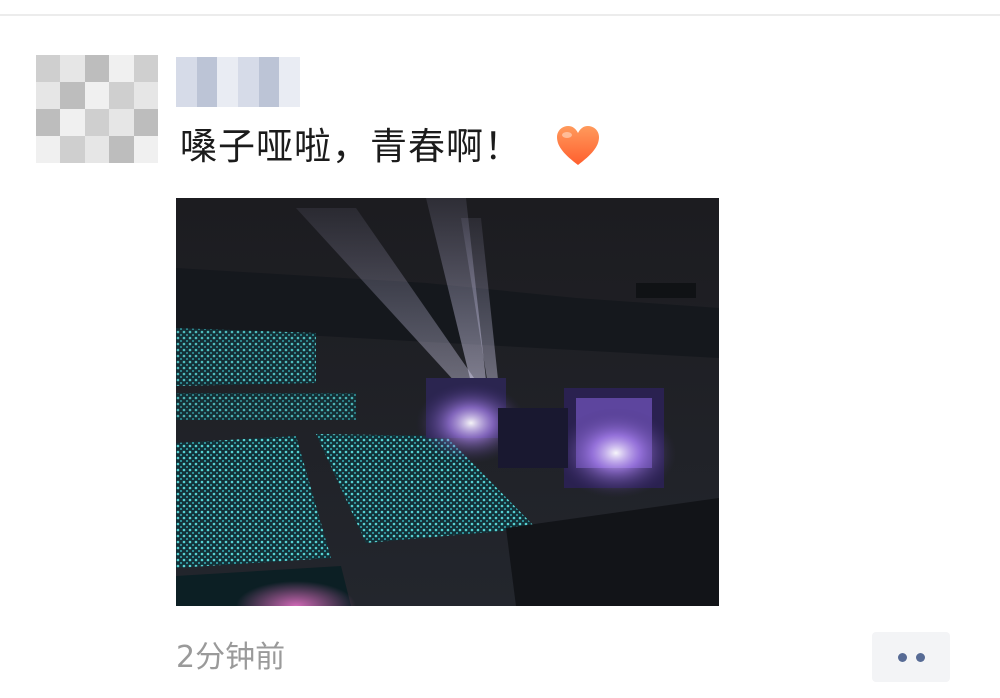 Image resolution: width=1000 pixels, height=698 pixels. Describe the element at coordinates (911, 657) in the screenshot. I see `more-options-button` at that location.